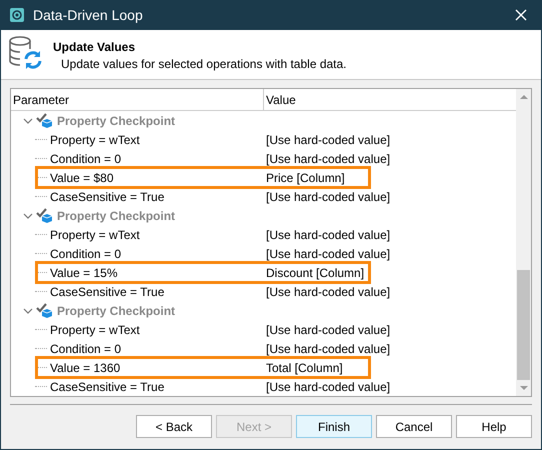 This screenshot has height=450, width=542. What do you see at coordinates (84, 273) in the screenshot?
I see `parameter-cell: Value = 15%` at bounding box center [84, 273].